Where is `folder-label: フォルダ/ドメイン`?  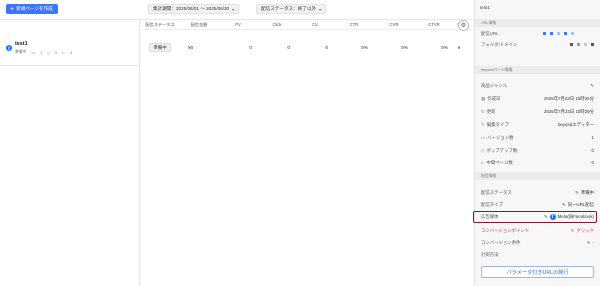 folder-label: フォルダ/ドメイン is located at coordinates (499, 44).